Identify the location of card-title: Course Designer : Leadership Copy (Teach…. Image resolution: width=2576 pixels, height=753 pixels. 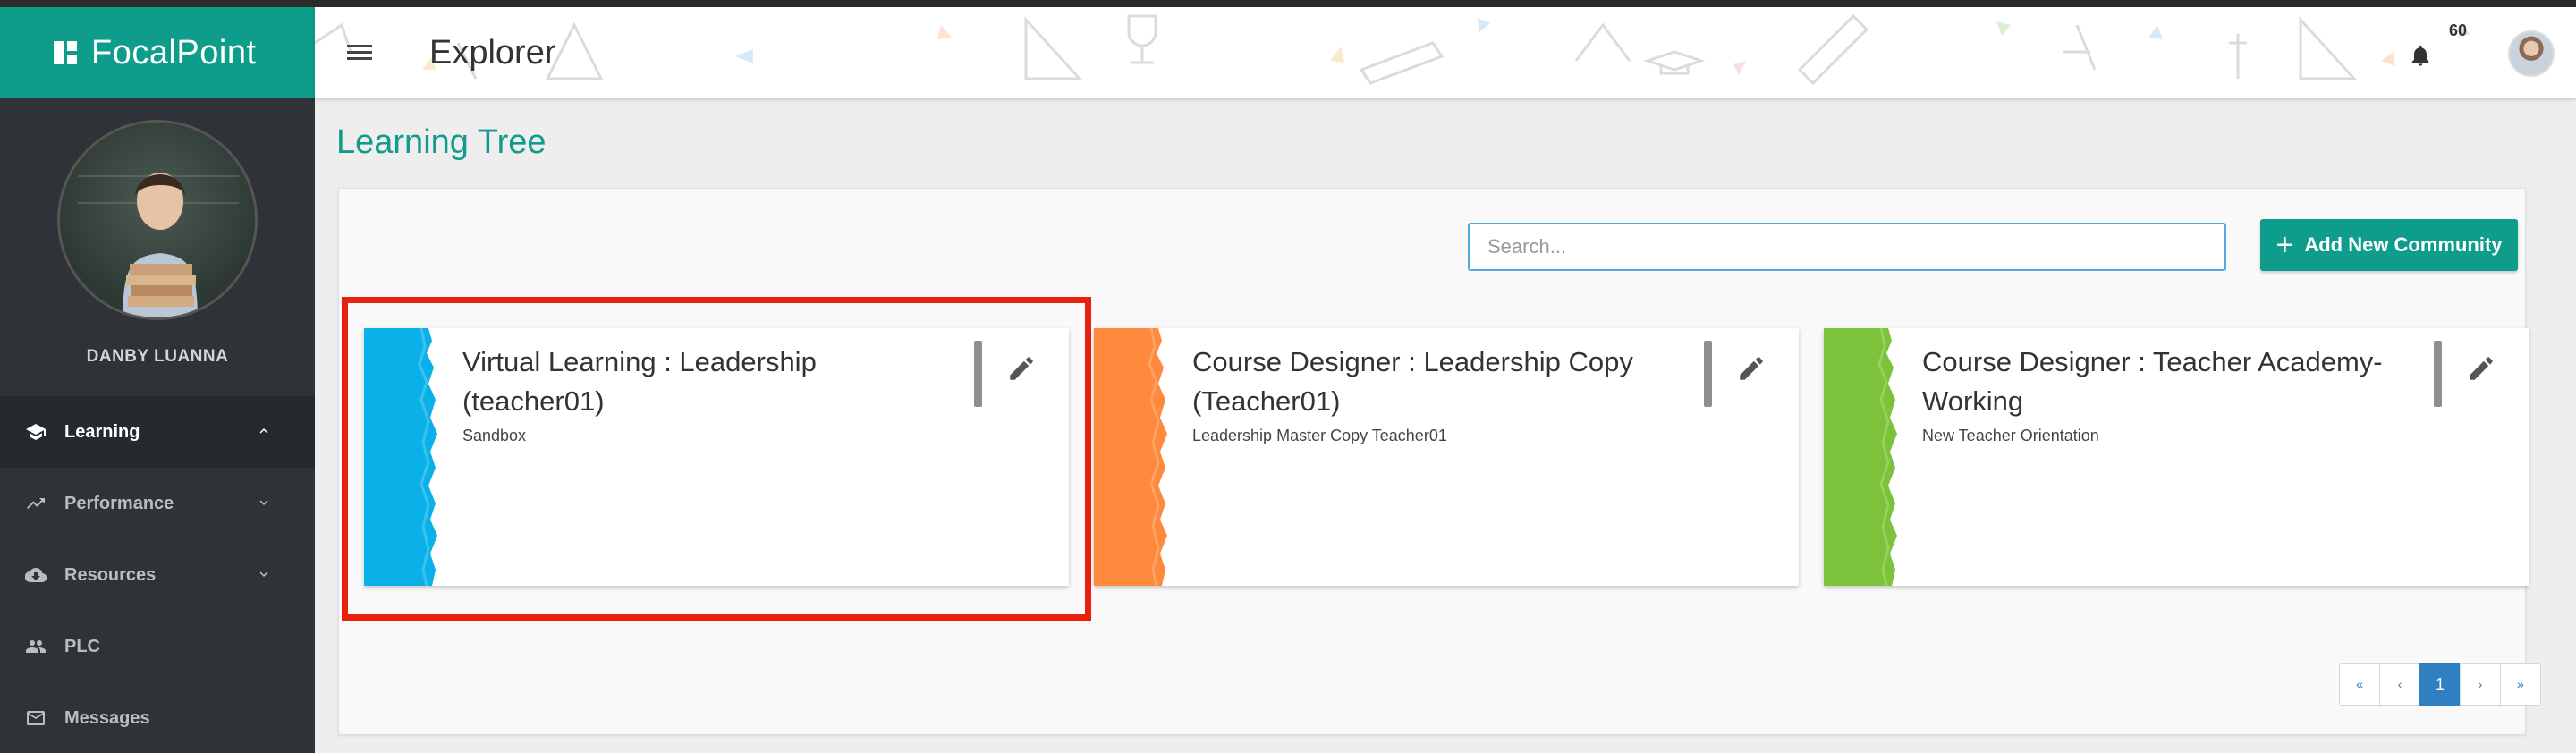
(1412, 381).